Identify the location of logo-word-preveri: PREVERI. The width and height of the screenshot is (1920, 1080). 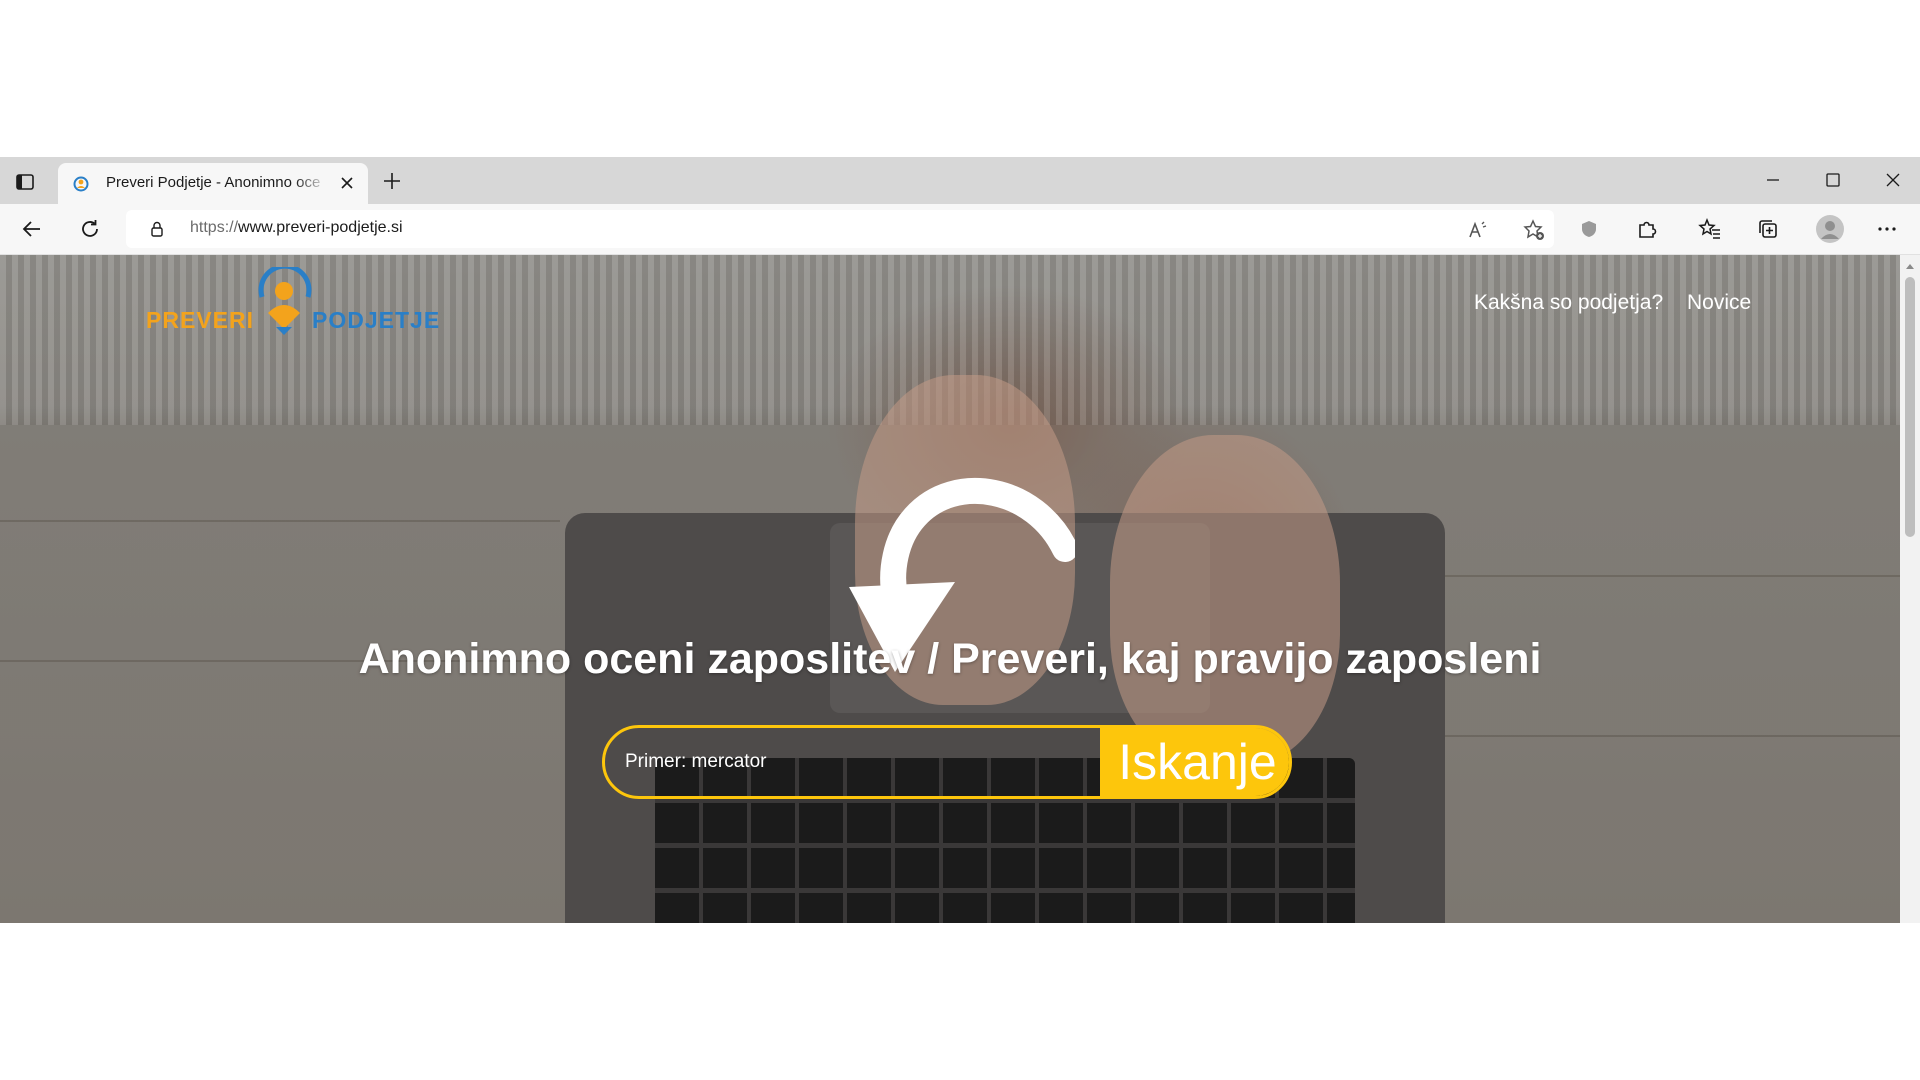
(200, 320).